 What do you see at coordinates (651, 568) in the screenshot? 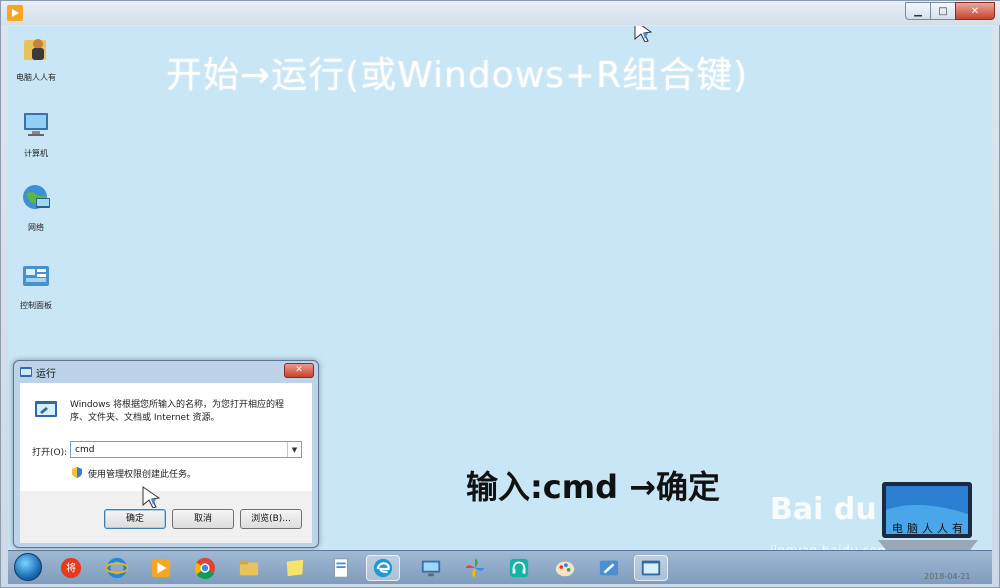
I see `run-dialog-icon` at bounding box center [651, 568].